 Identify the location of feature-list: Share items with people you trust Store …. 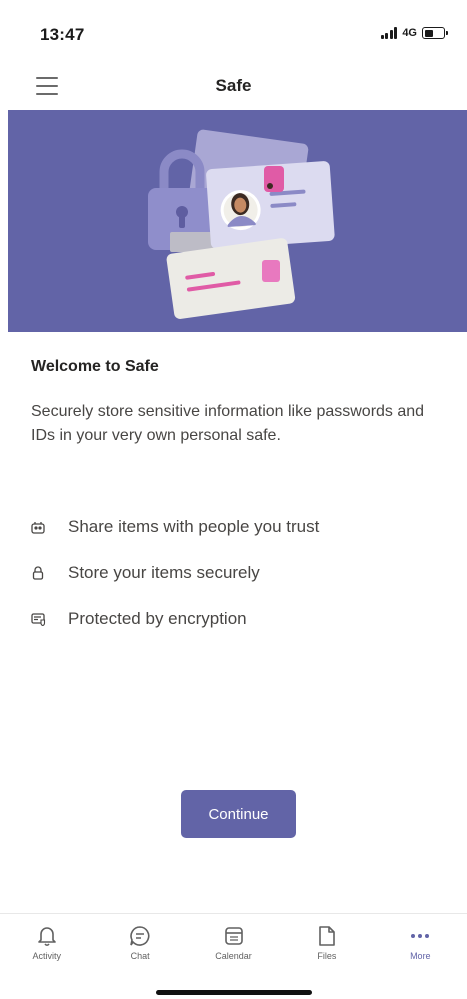
(240, 584).